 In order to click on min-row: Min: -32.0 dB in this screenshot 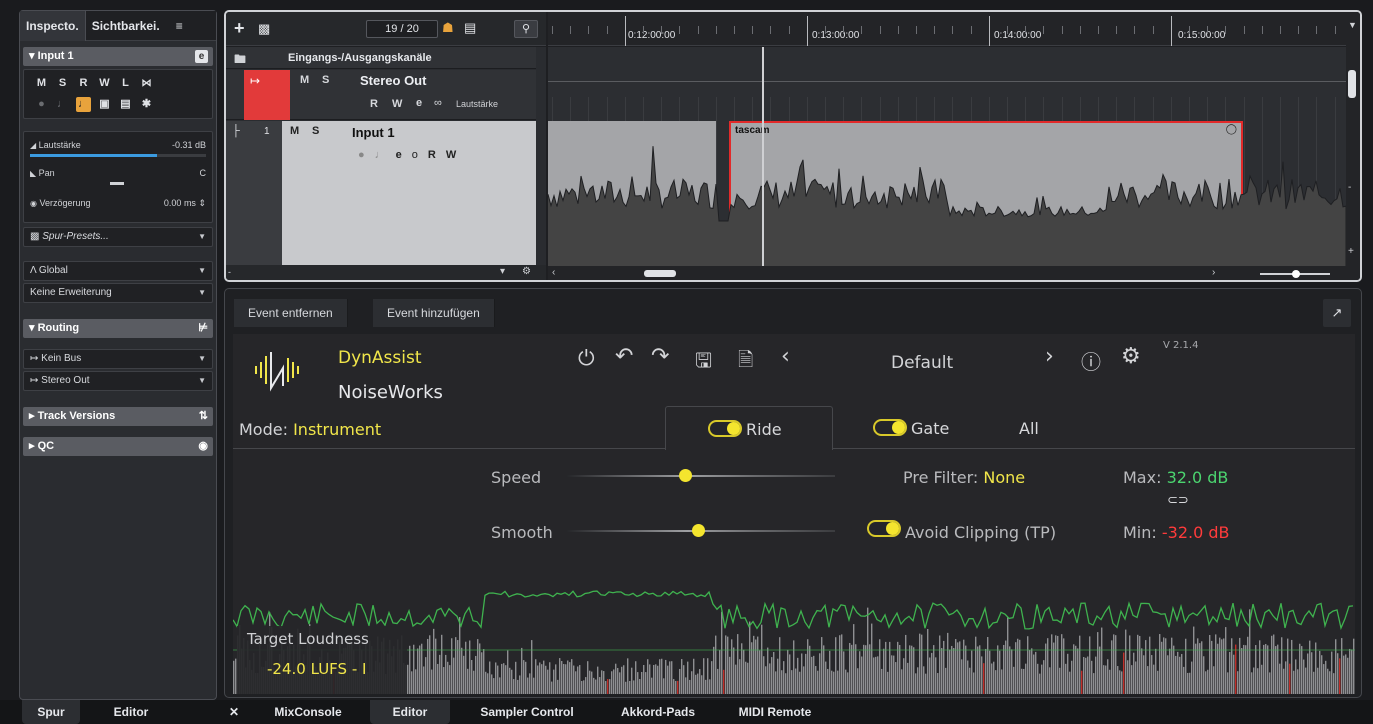, I will do `click(1176, 532)`.